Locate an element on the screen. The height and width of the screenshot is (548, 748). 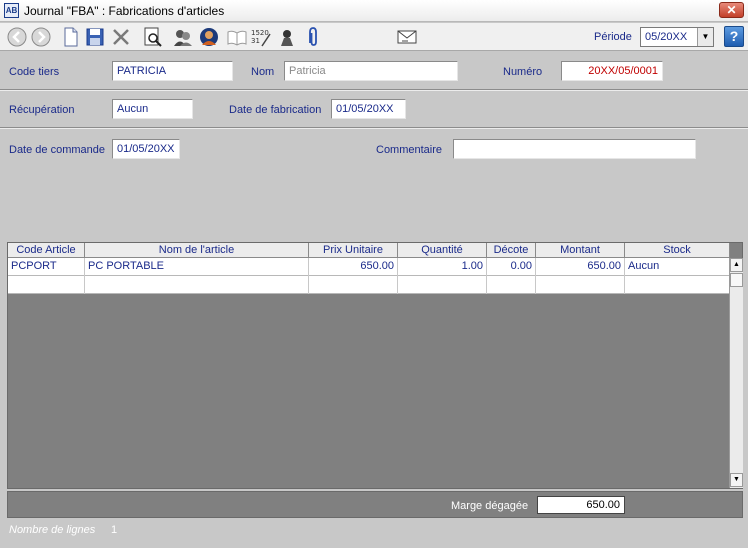
date-commande-label: Date de commande is located at coordinates (57, 150).